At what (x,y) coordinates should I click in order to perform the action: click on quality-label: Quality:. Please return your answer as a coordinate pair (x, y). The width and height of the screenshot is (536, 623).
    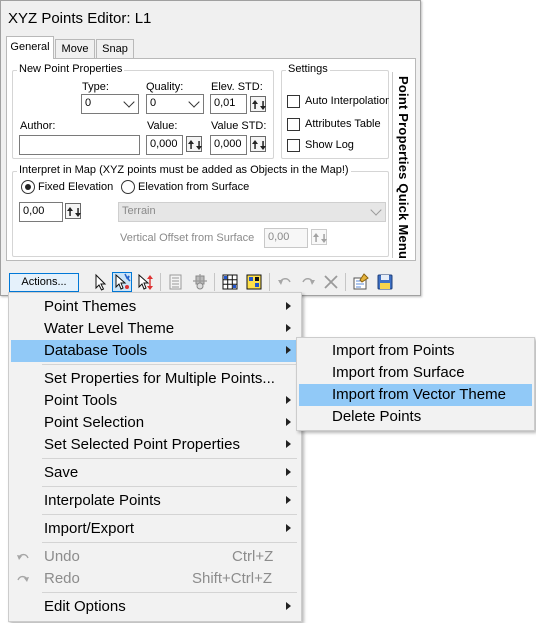
    Looking at the image, I should click on (165, 87).